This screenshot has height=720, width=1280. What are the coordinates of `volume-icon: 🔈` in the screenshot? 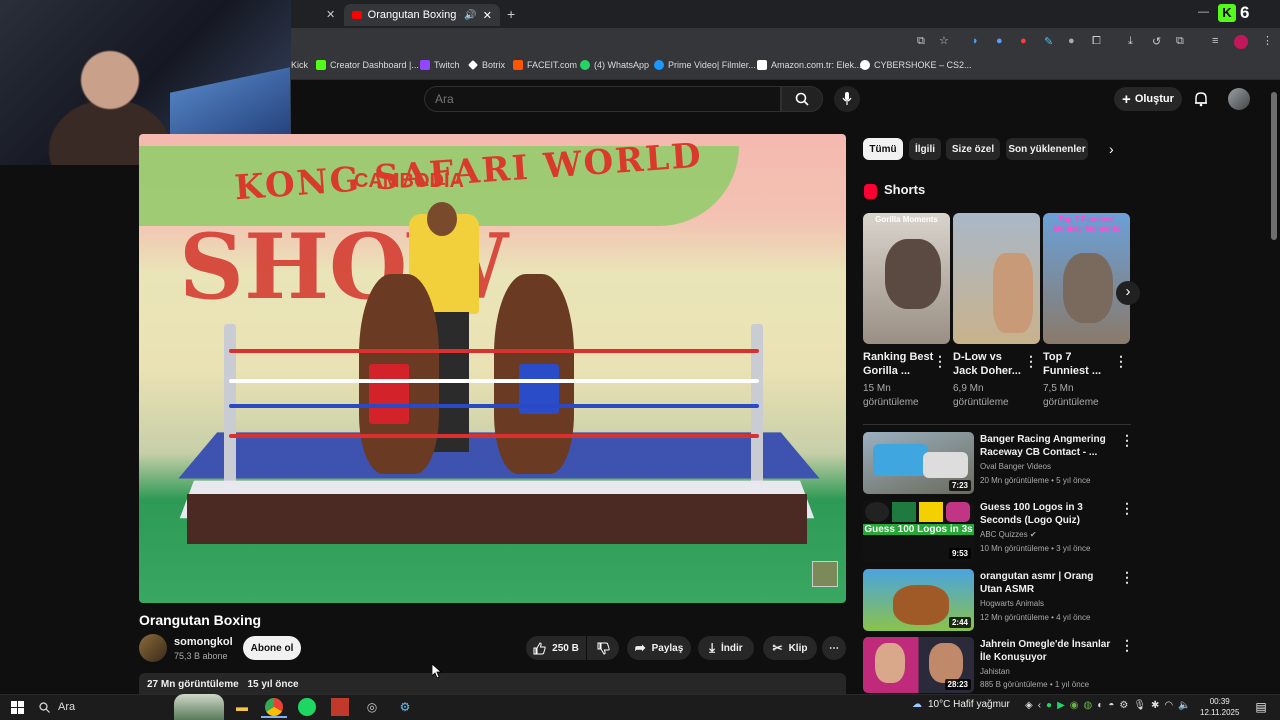 It's located at (1184, 705).